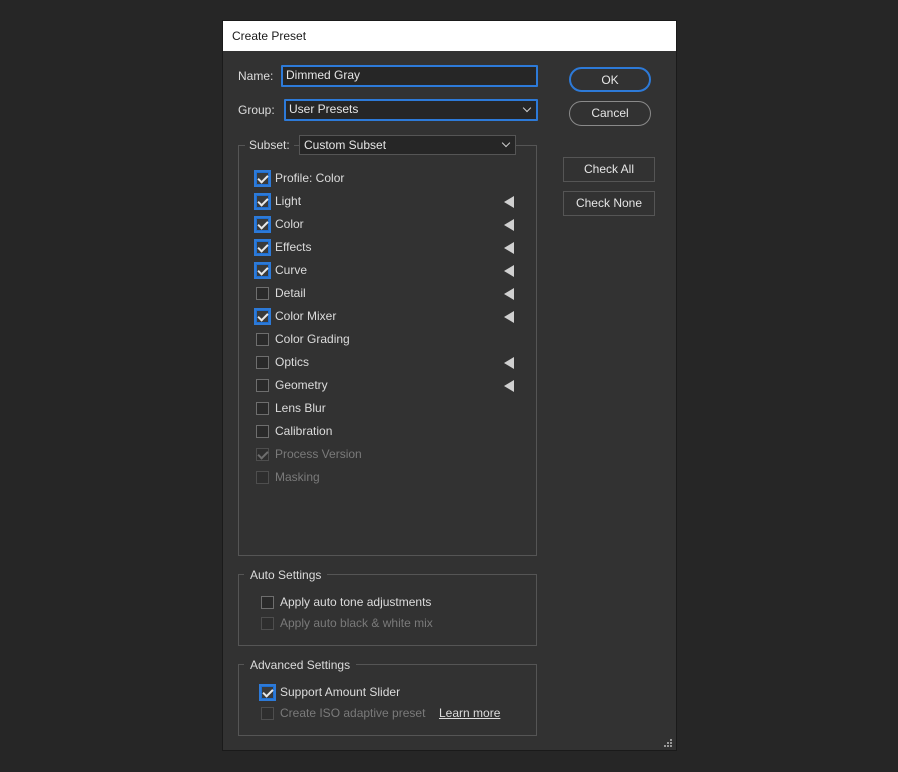  Describe the element at coordinates (324, 109) in the screenshot. I see `group-select-value: User Presets` at that location.